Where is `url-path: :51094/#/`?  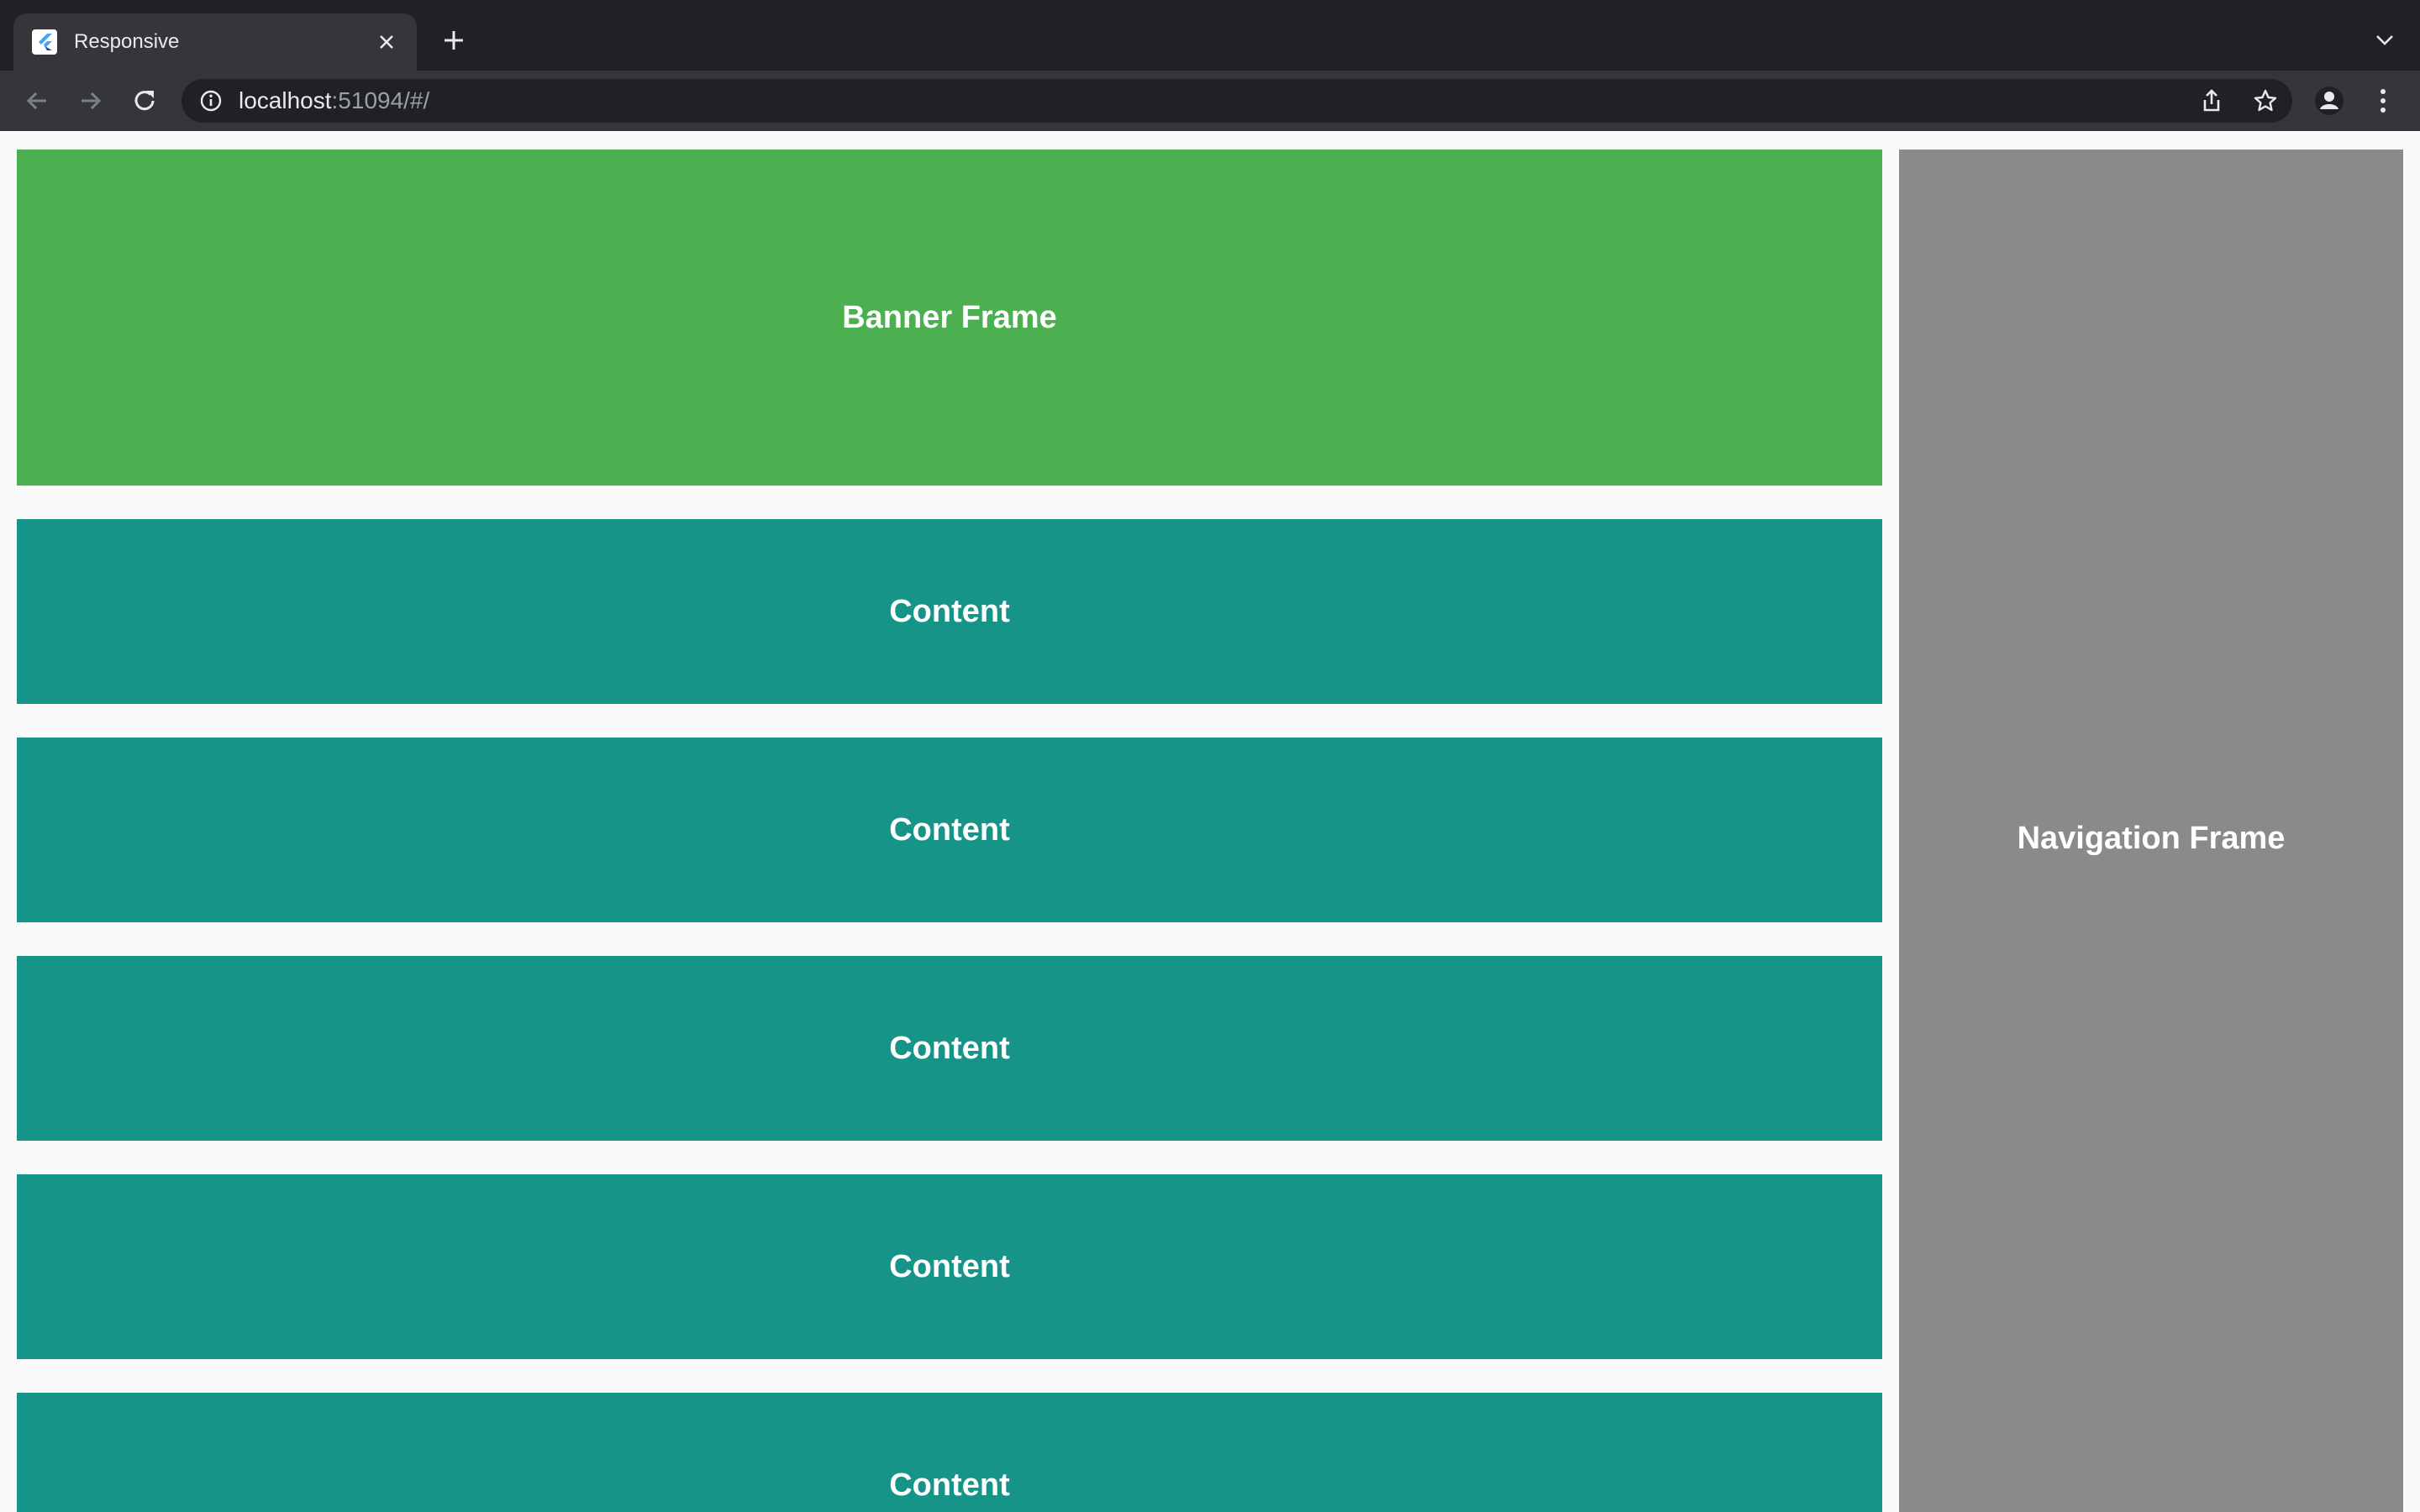 url-path: :51094/#/ is located at coordinates (381, 100).